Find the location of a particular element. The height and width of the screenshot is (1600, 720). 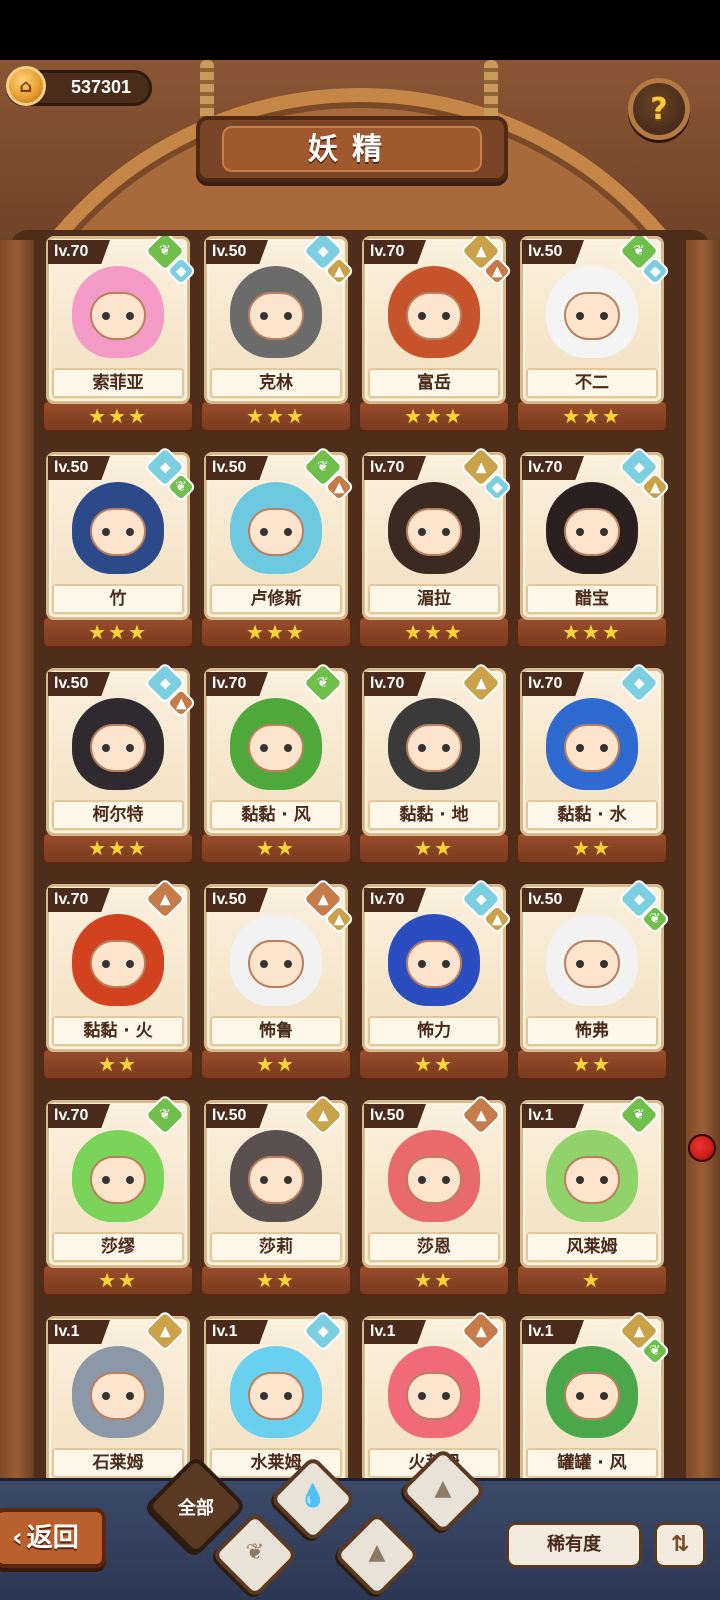

rarity-sort-button: 稀有度 is located at coordinates (574, 1545).